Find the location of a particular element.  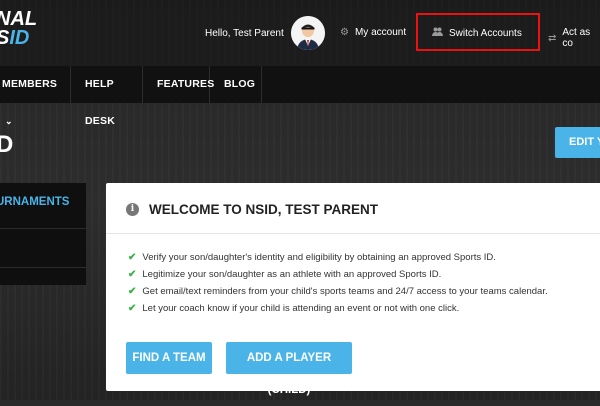

welcome-title: WELCOME TO NSID, TEST PARENT is located at coordinates (264, 209).